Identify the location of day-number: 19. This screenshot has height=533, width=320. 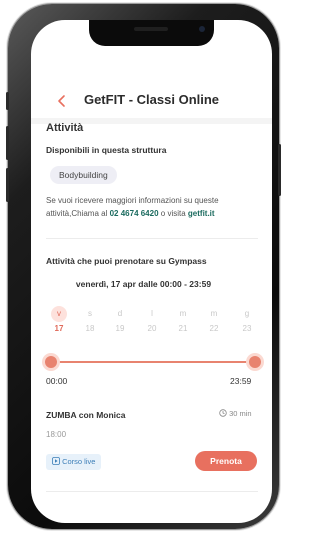
(120, 328).